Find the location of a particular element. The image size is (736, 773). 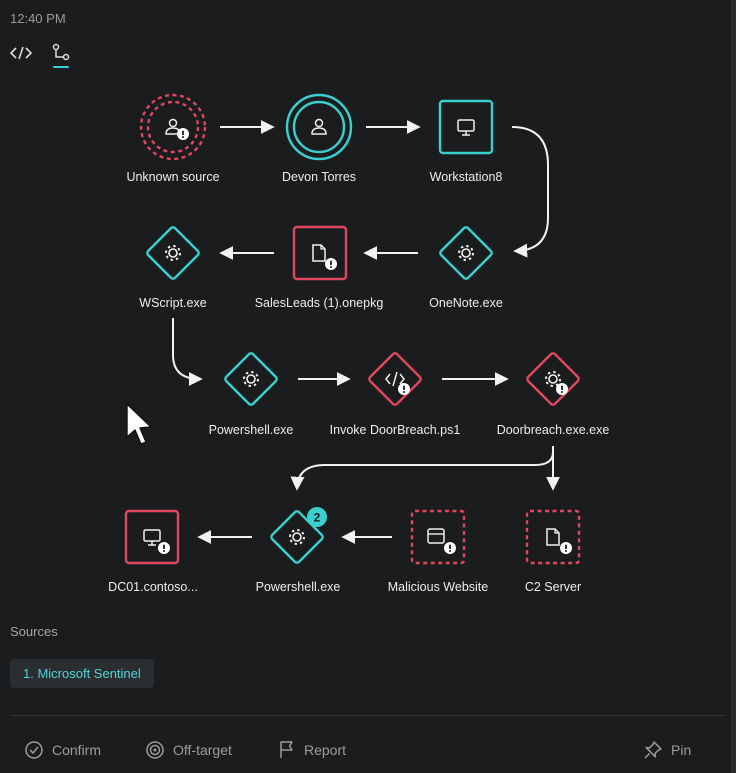

node-unknown-source: Unknown source is located at coordinates (173, 138).